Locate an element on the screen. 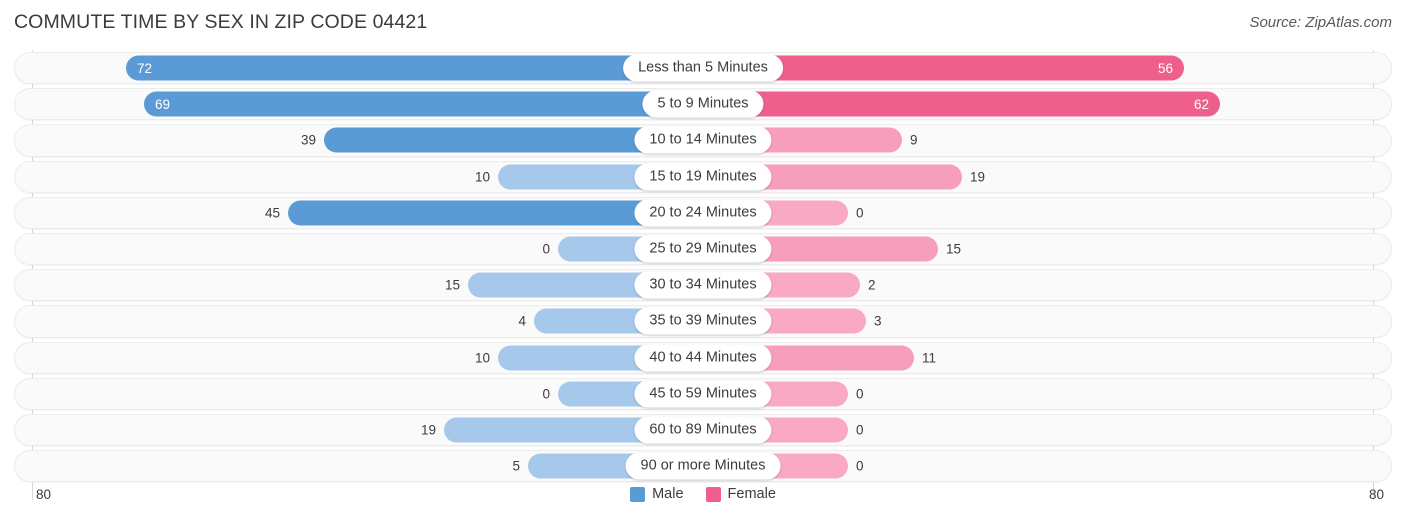 The width and height of the screenshot is (1406, 523). category-label: 30 to 34 Minutes is located at coordinates (703, 285).